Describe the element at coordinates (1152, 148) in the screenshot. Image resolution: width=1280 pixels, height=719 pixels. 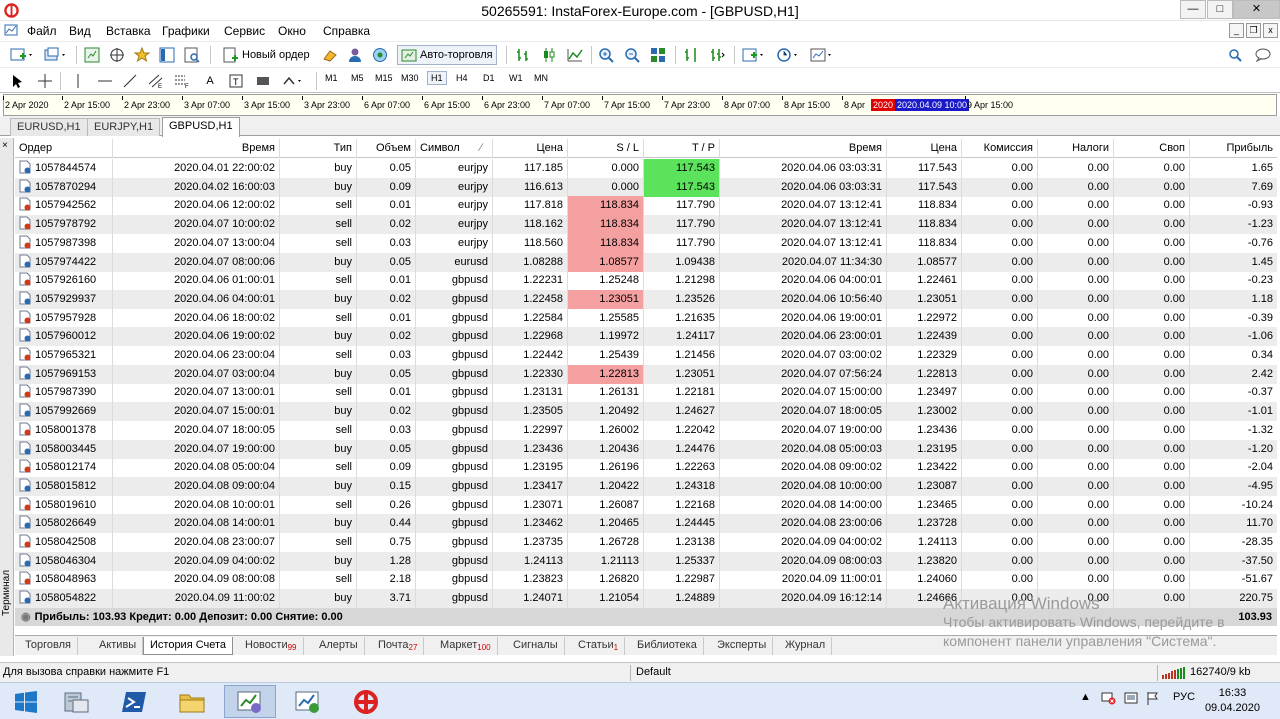
I see `col-swap: Своп` at that location.